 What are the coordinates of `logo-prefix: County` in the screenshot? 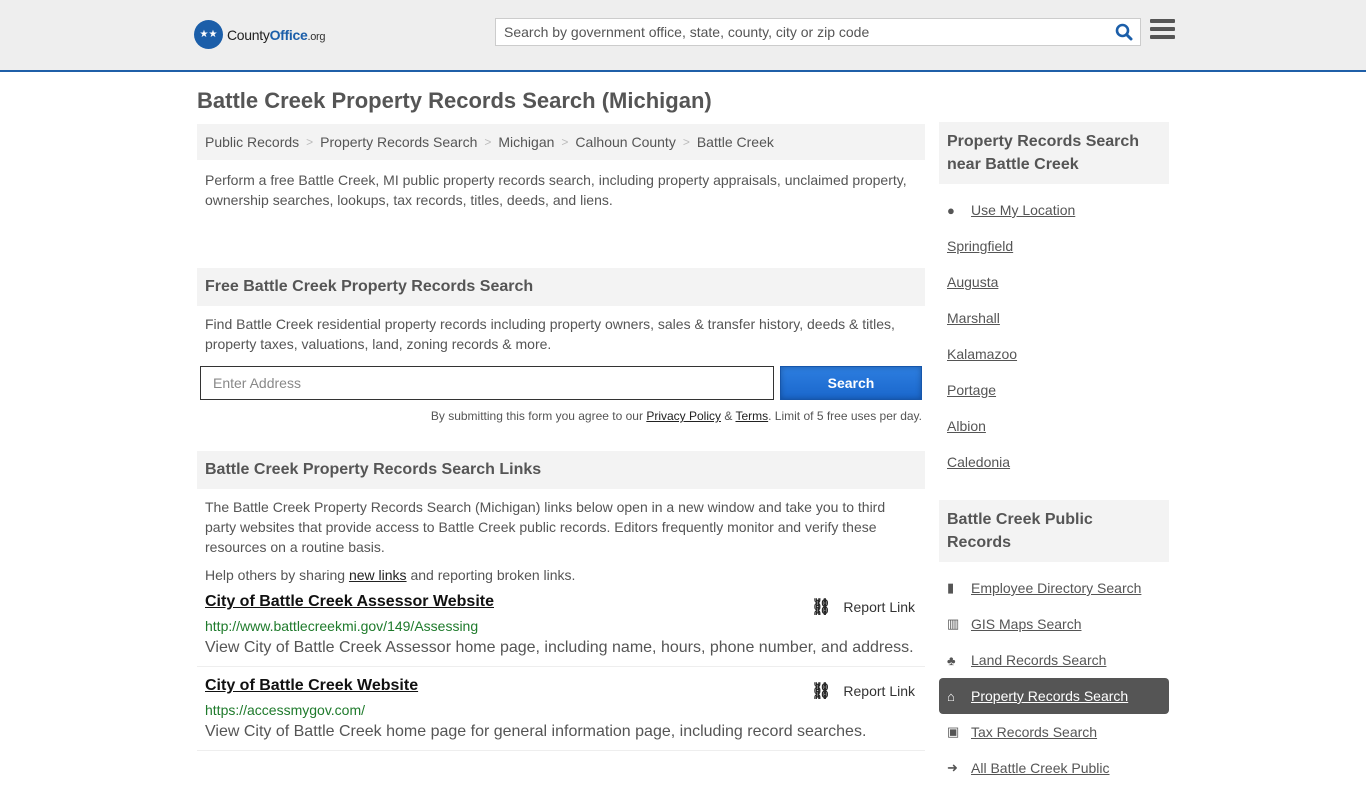 It's located at (248, 34).